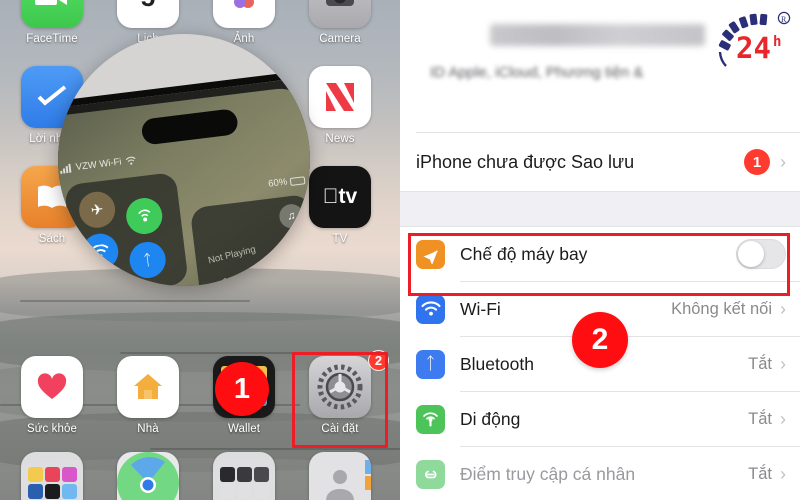 This screenshot has height=500, width=800. Describe the element at coordinates (226, 280) in the screenshot. I see `media-prev-icon: ◀◀` at that location.